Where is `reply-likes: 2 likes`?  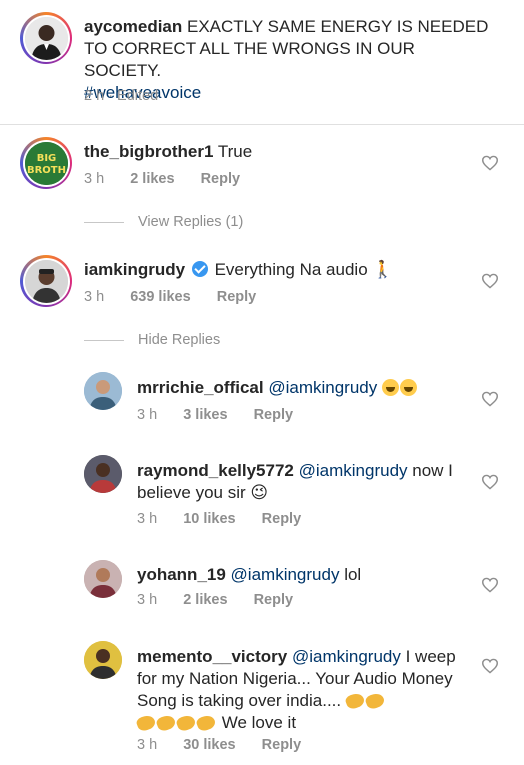 reply-likes: 2 likes is located at coordinates (205, 600).